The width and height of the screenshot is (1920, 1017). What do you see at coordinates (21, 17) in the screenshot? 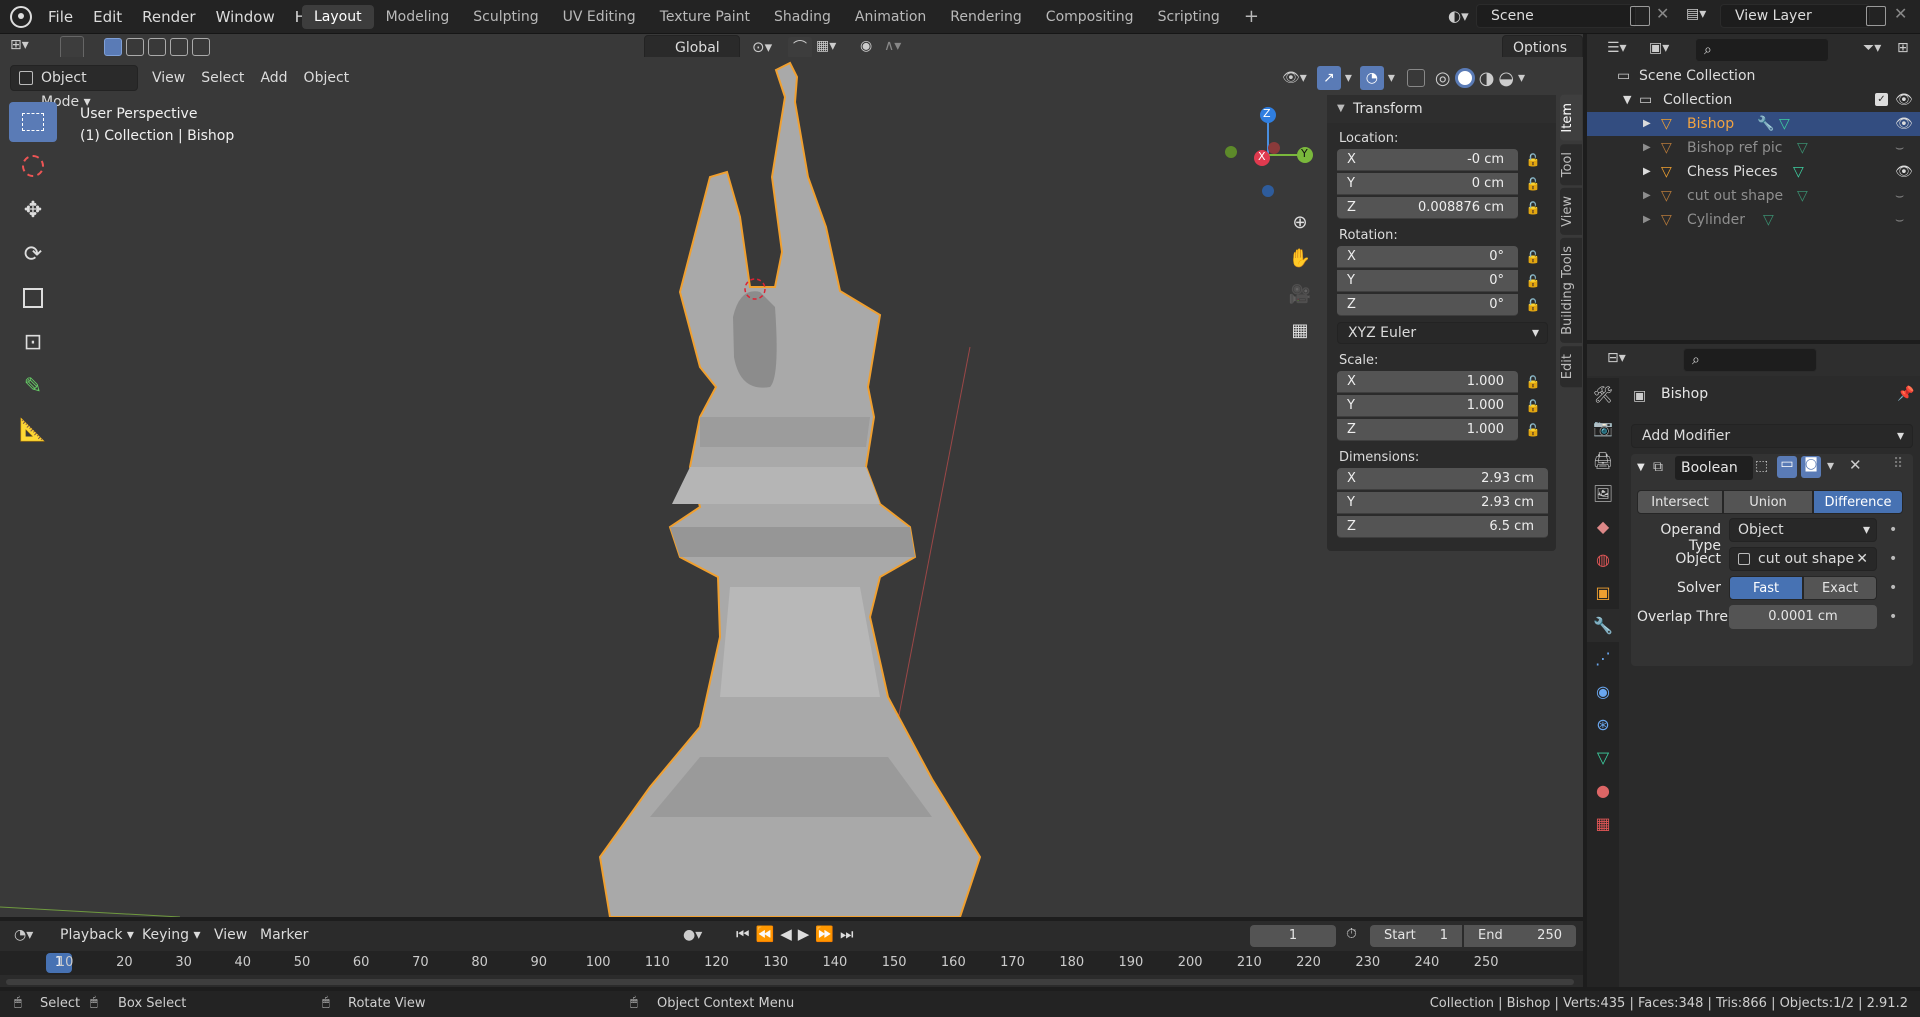
I see `blender-logo-icon` at bounding box center [21, 17].